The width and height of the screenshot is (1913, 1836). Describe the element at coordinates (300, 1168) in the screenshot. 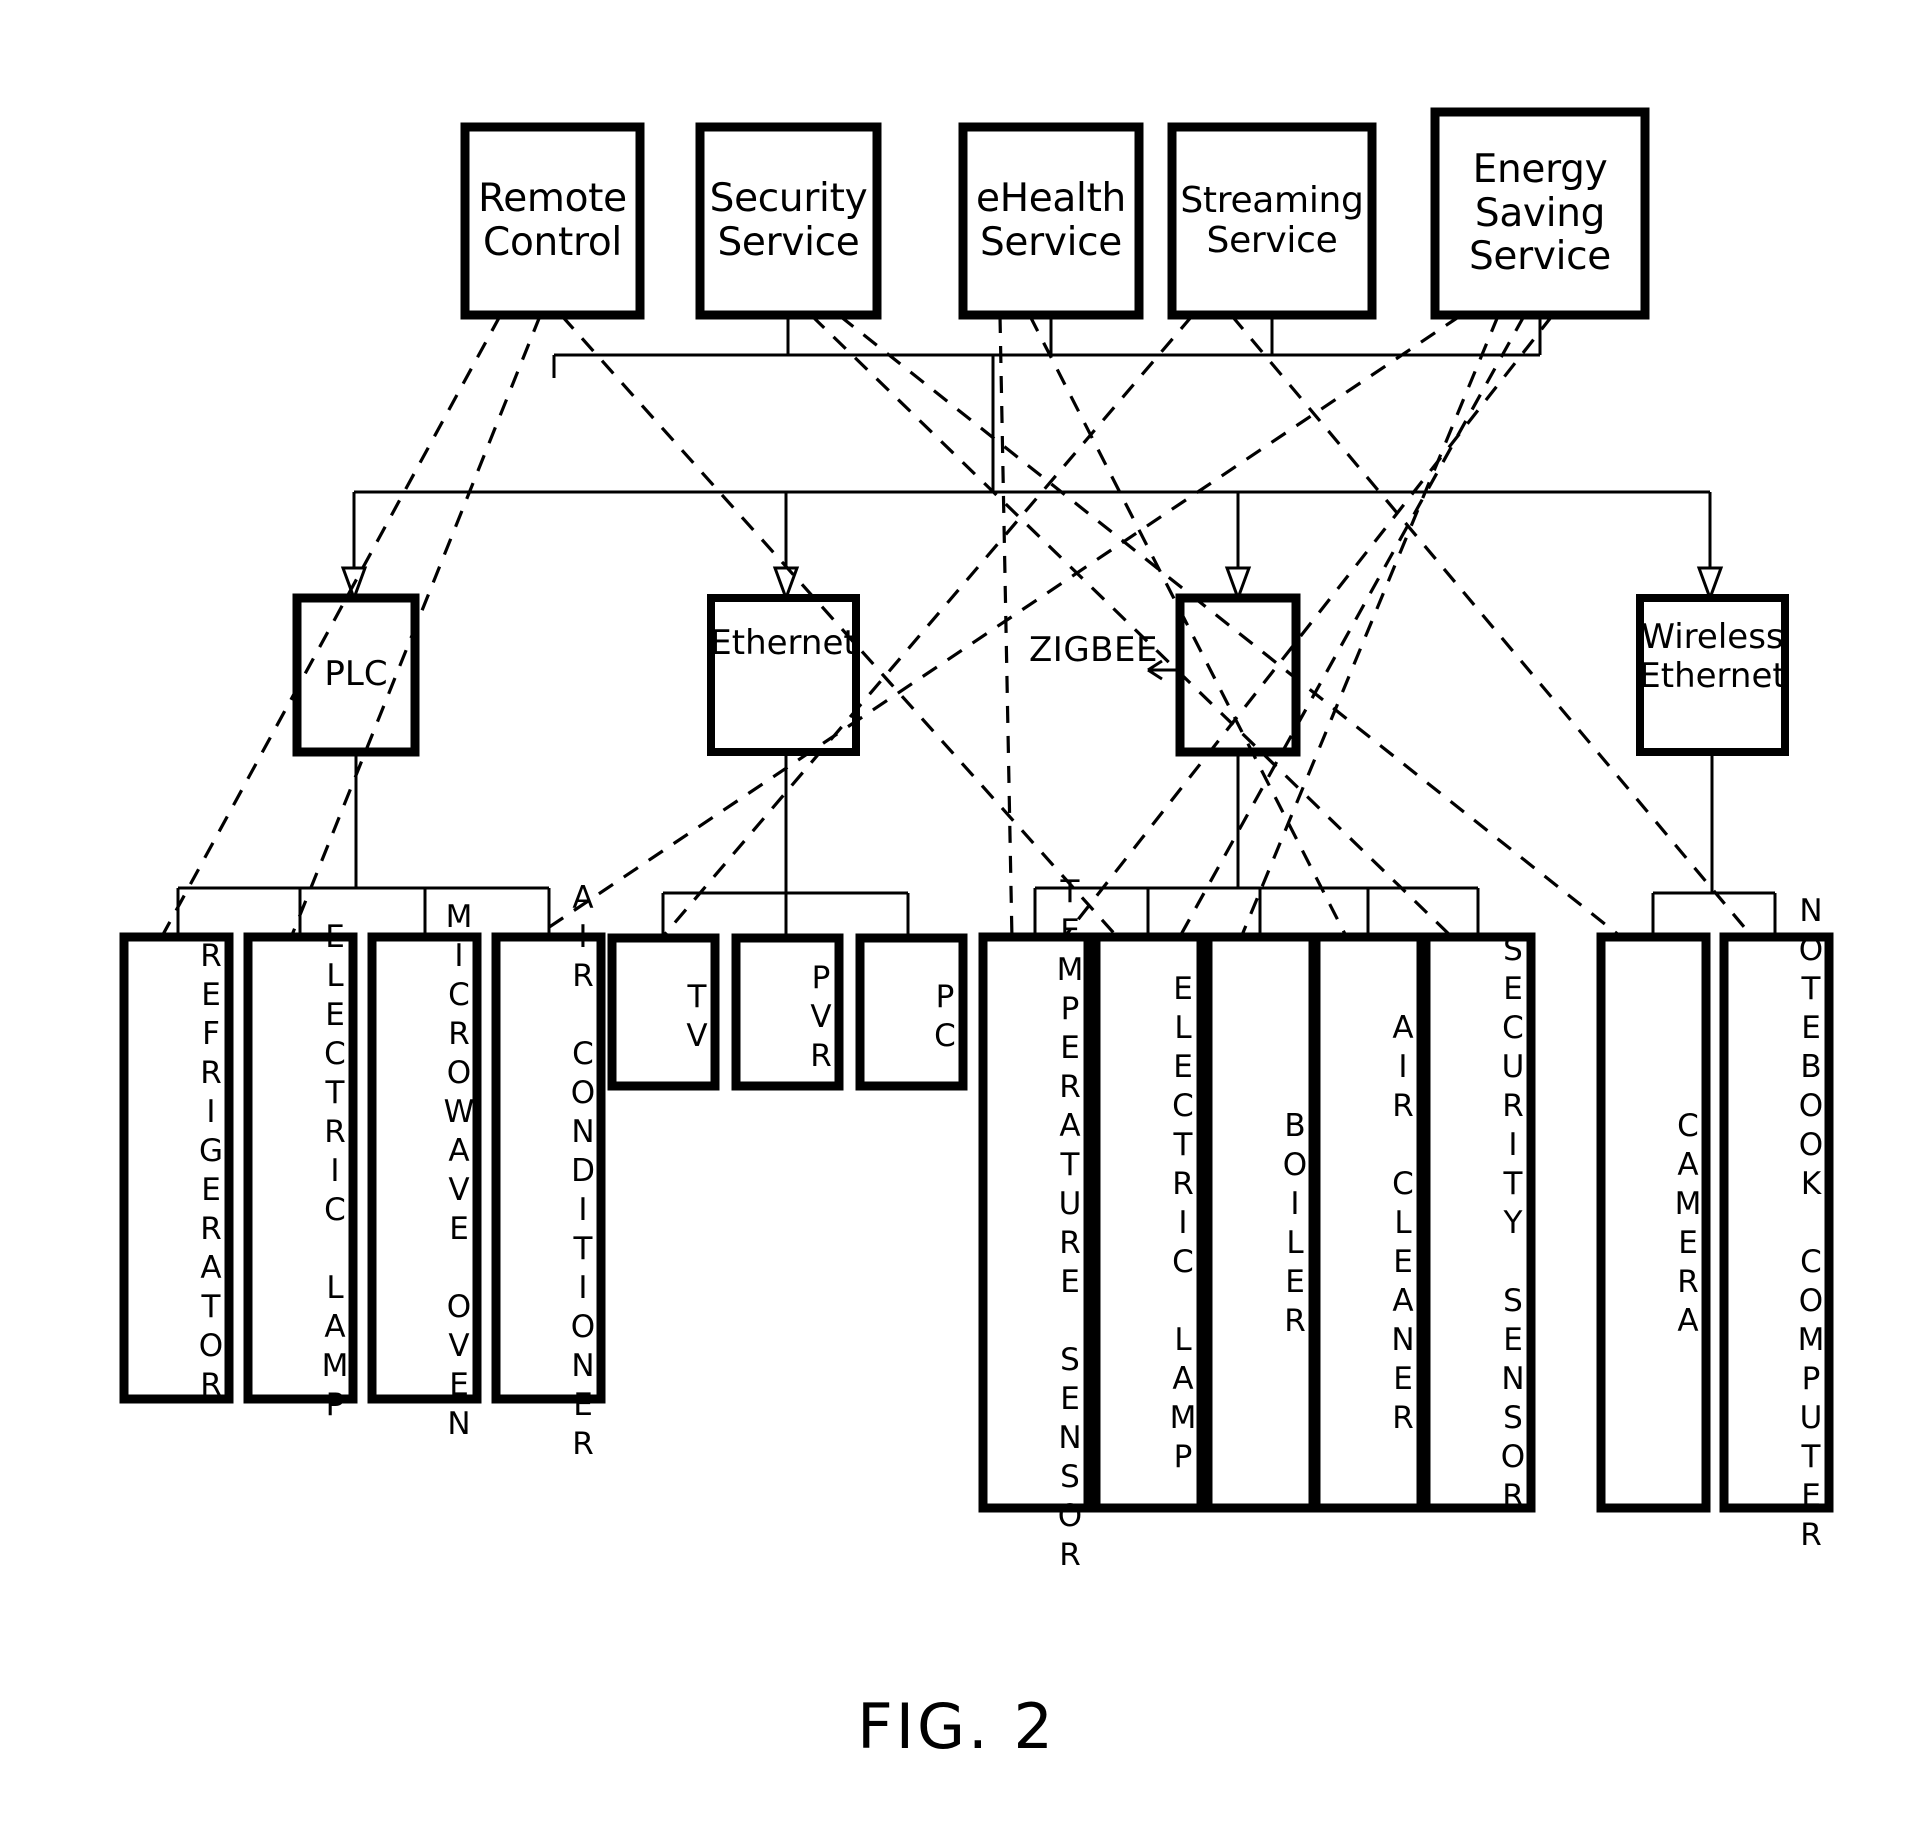

I see `device-box-electric-lamp-plc` at that location.